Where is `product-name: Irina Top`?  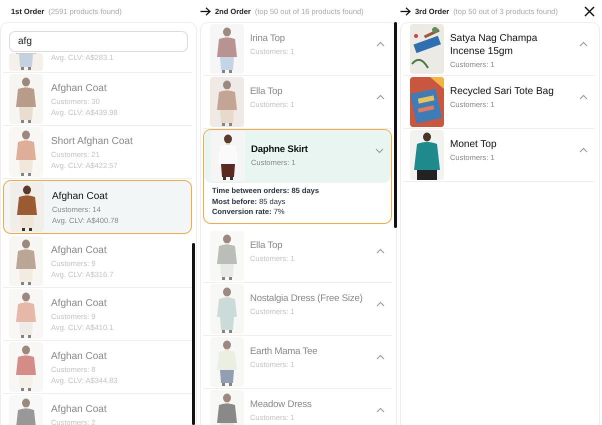
product-name: Irina Top is located at coordinates (268, 38).